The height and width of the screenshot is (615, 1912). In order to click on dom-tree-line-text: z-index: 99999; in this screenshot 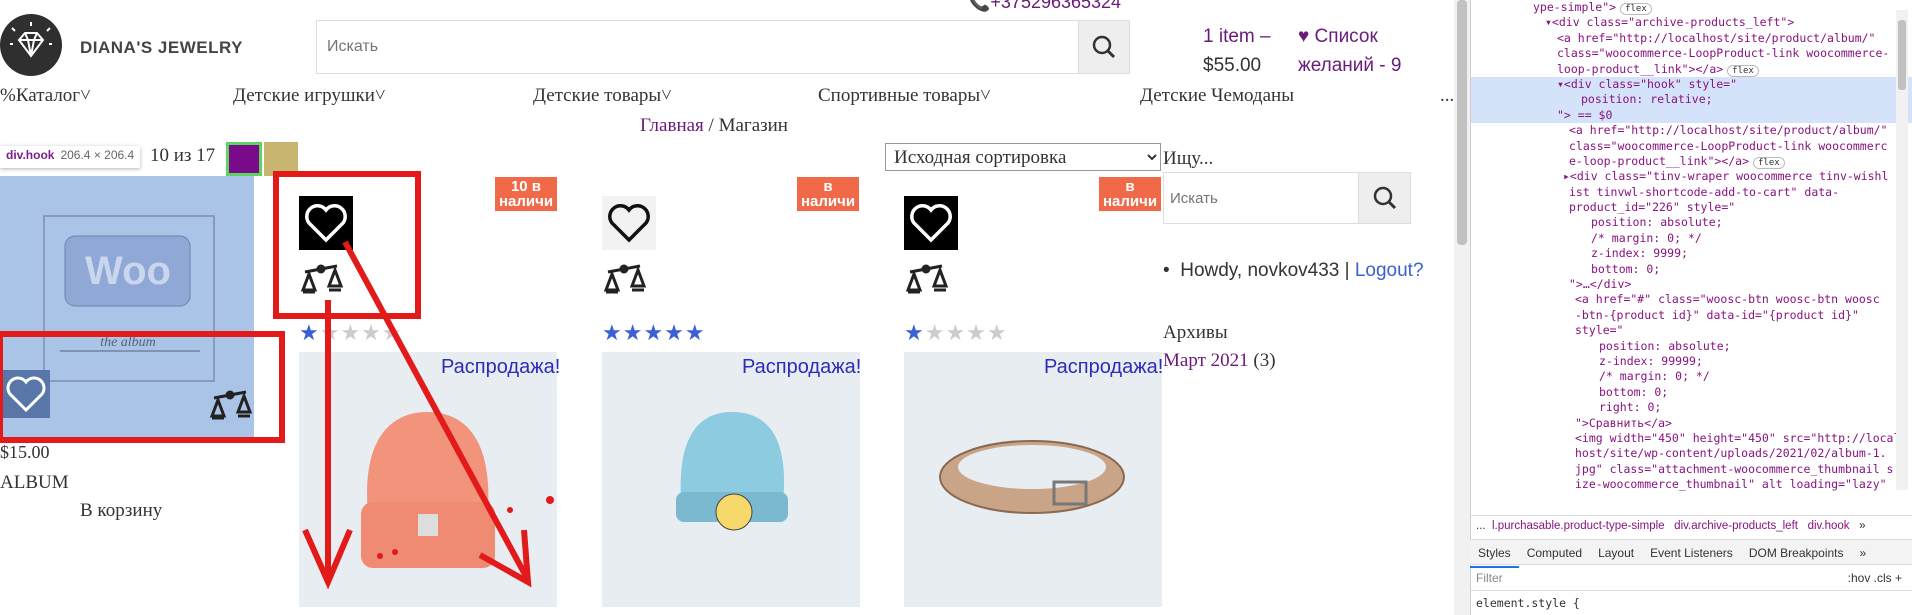, I will do `click(1651, 360)`.